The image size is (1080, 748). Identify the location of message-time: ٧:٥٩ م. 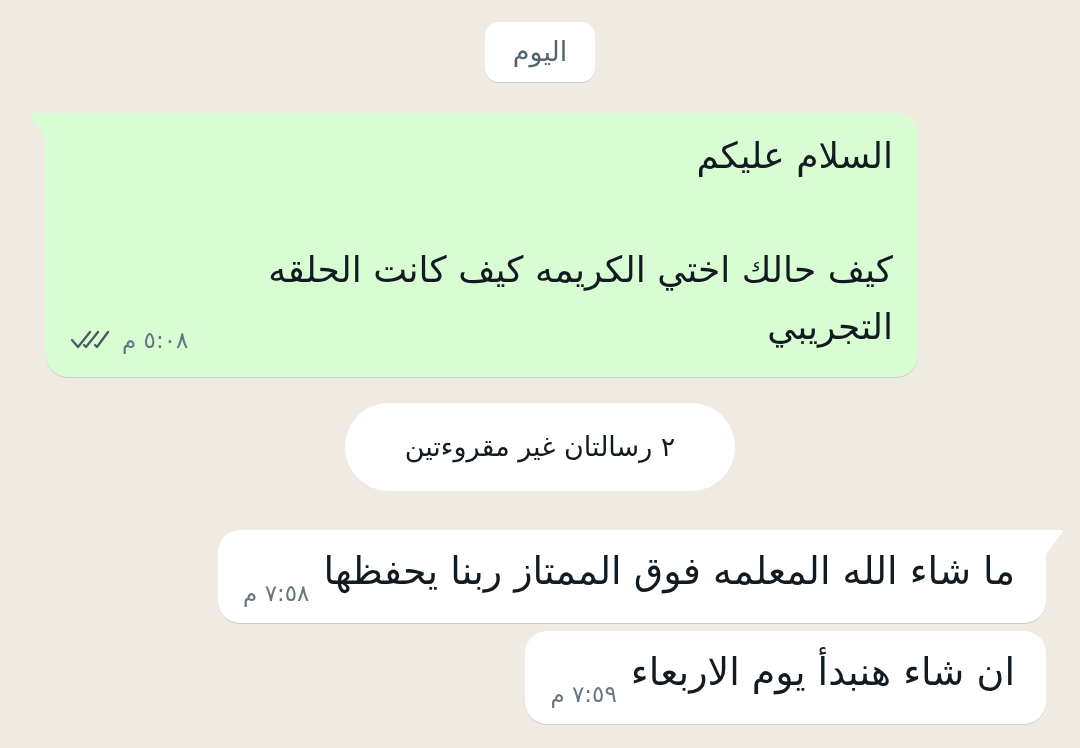
(583, 694).